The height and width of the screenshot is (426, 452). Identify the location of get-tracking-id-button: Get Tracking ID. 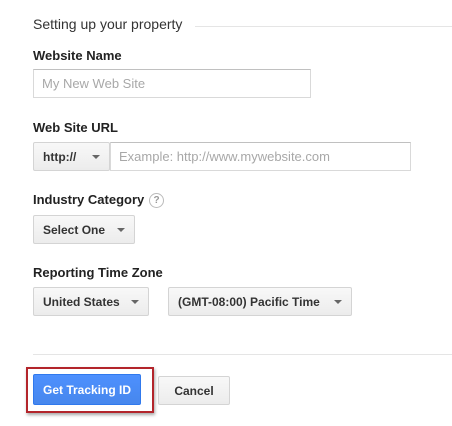
(87, 389).